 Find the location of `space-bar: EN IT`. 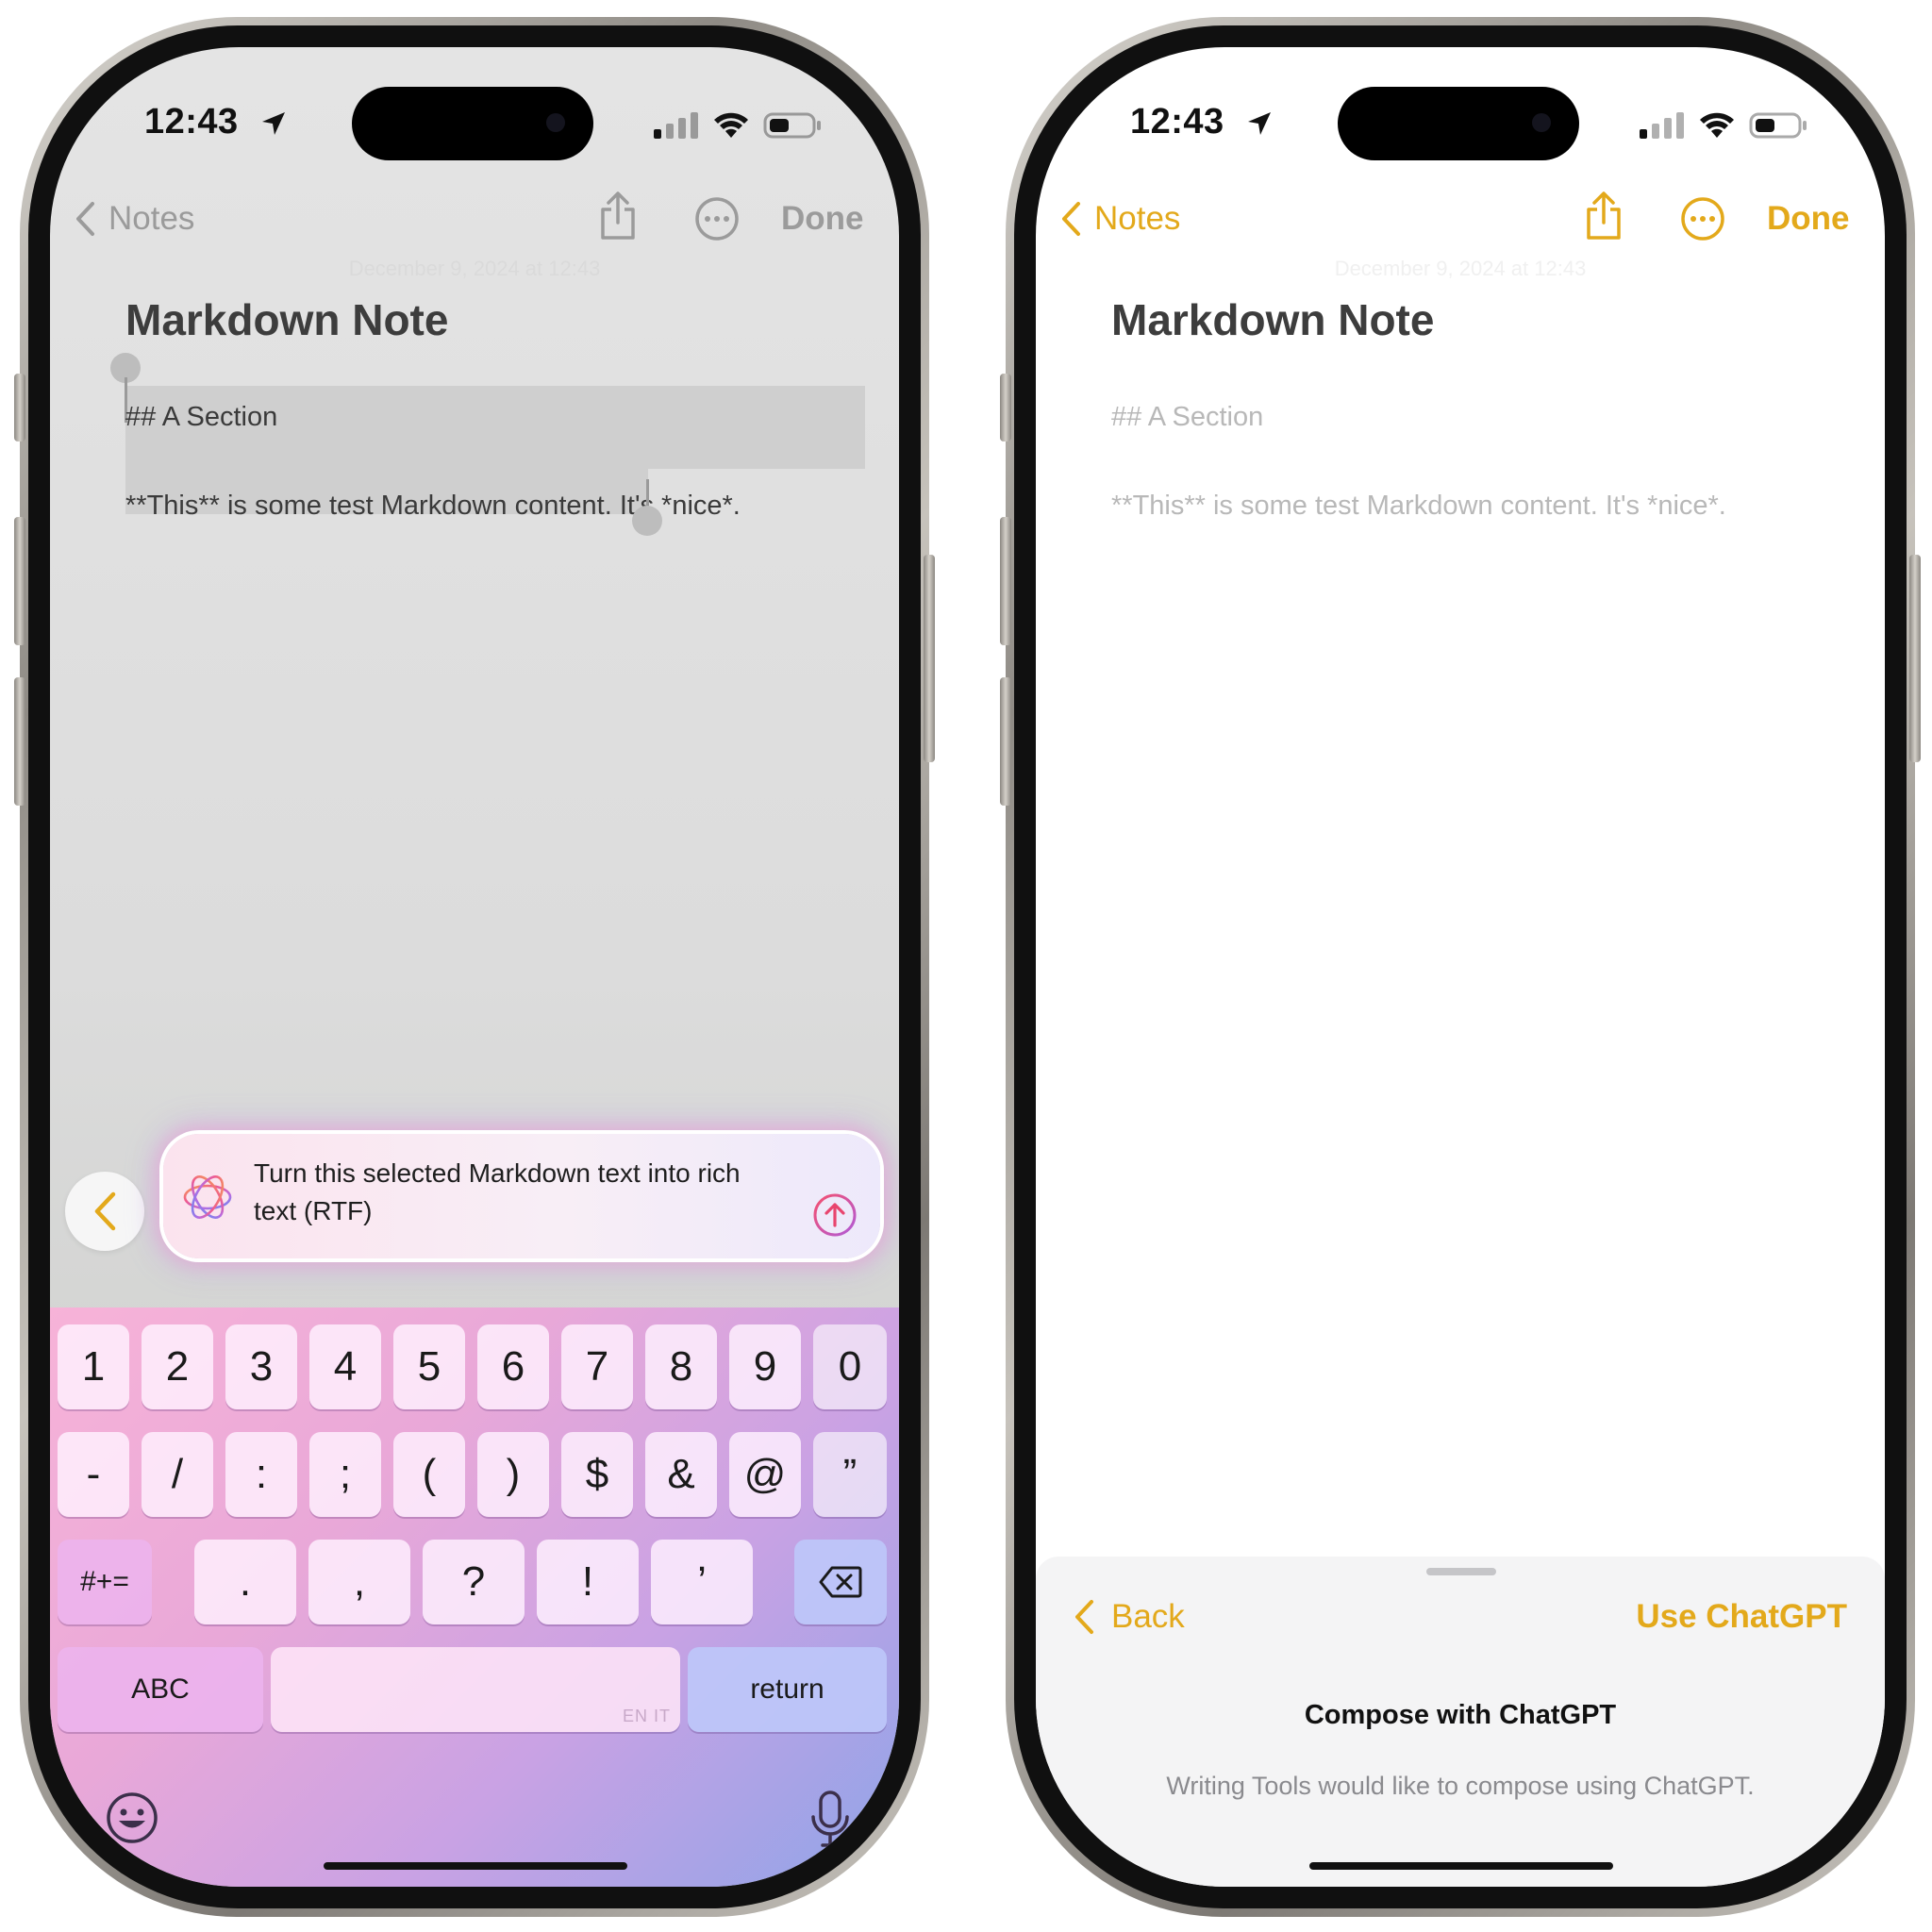

space-bar: EN IT is located at coordinates (475, 1689).